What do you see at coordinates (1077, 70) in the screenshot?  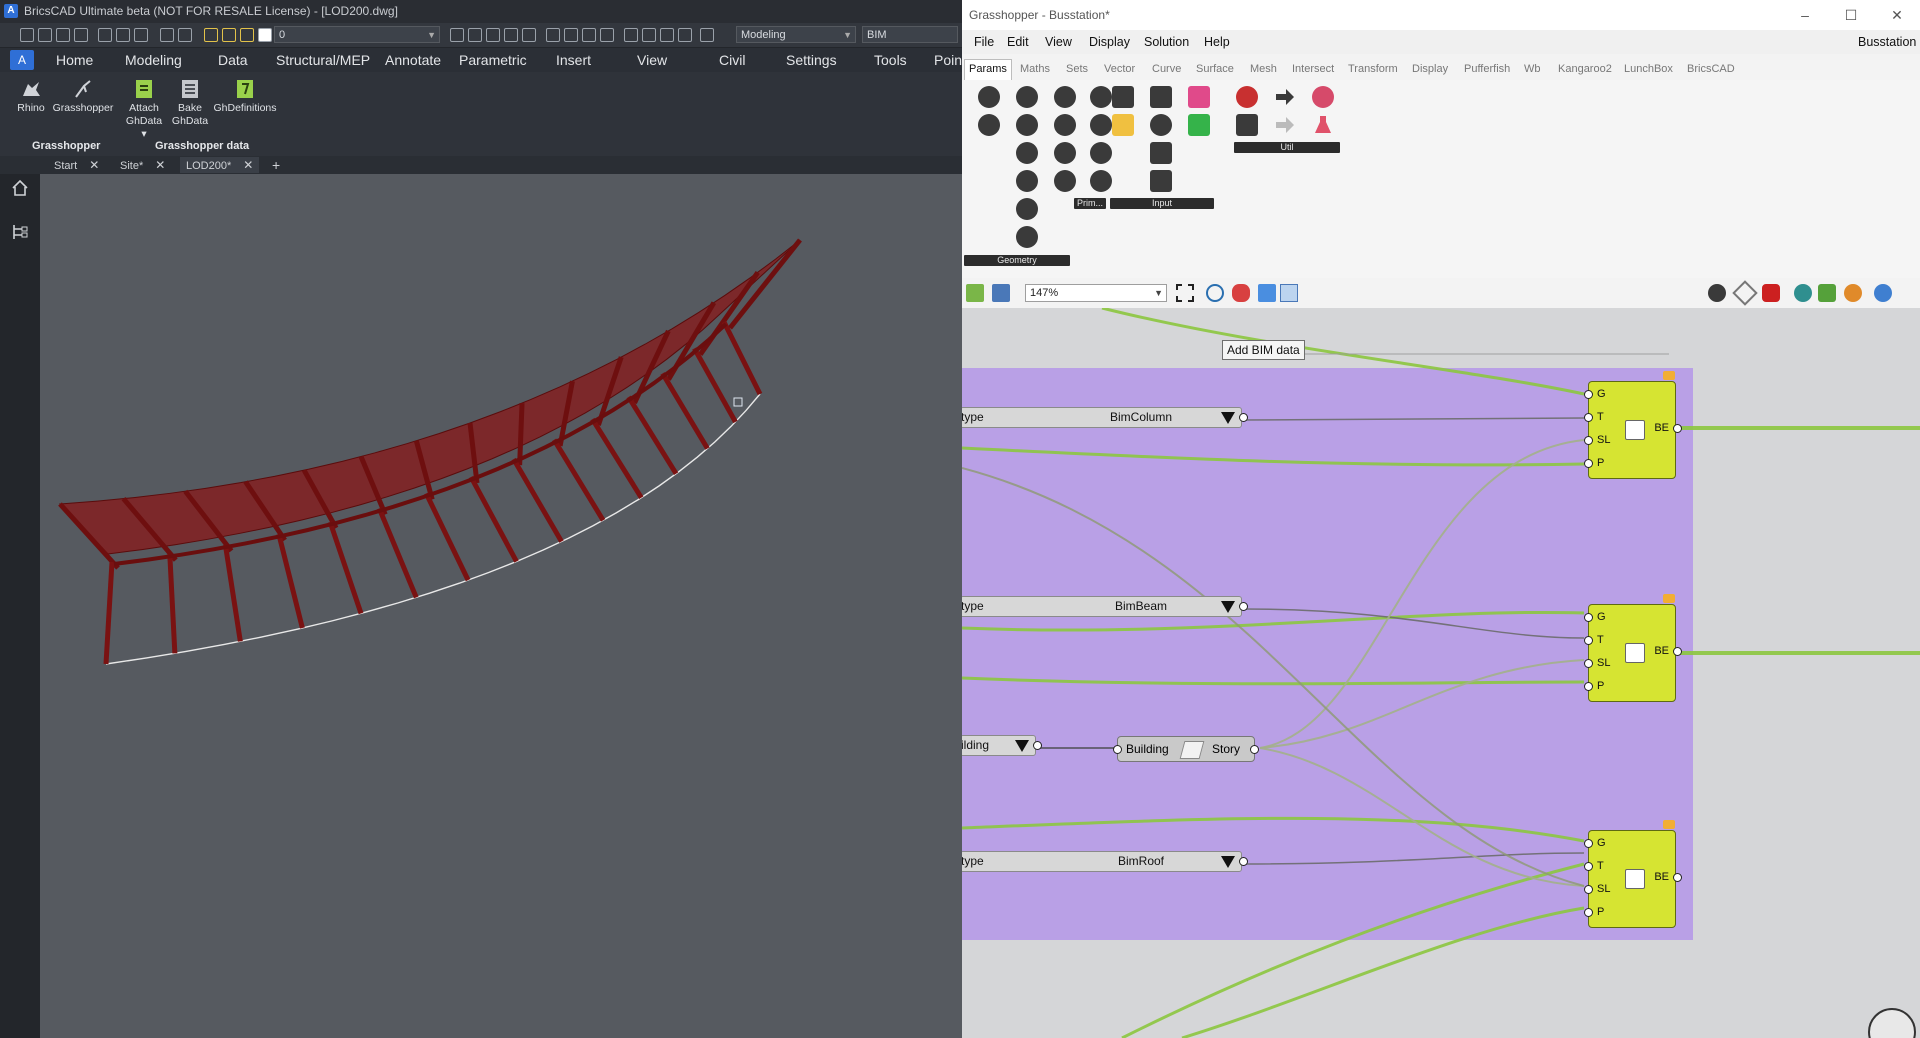 I see `tab-sets: Sets` at bounding box center [1077, 70].